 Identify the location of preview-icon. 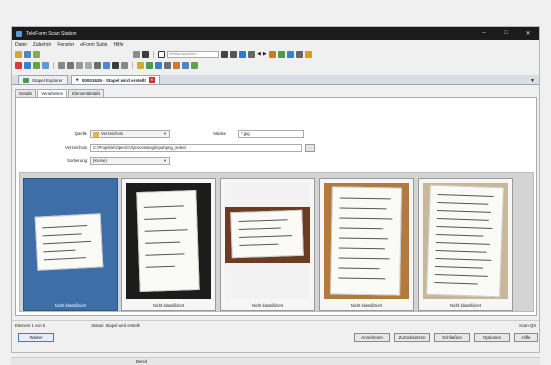
(124, 65).